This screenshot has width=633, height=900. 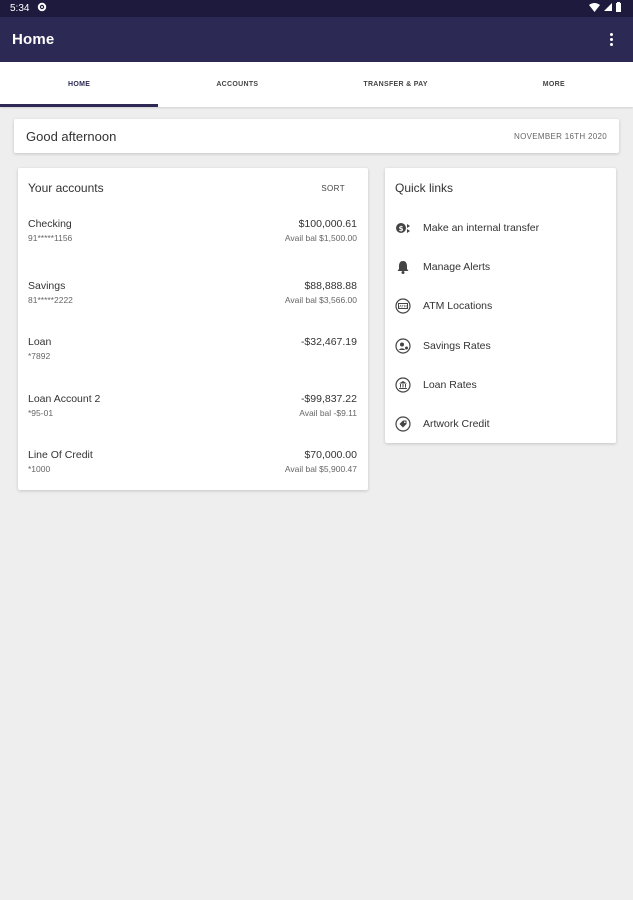 I want to click on greeting-text: Good afternoon, so click(x=71, y=136).